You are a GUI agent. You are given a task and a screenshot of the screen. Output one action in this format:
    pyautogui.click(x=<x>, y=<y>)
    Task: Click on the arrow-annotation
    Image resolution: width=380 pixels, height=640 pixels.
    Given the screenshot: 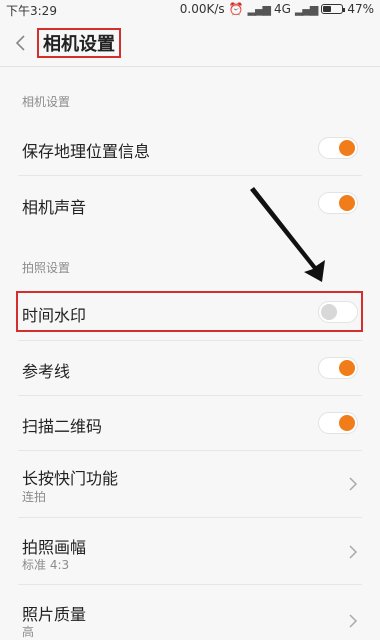 What is the action you would take?
    pyautogui.click(x=287, y=234)
    